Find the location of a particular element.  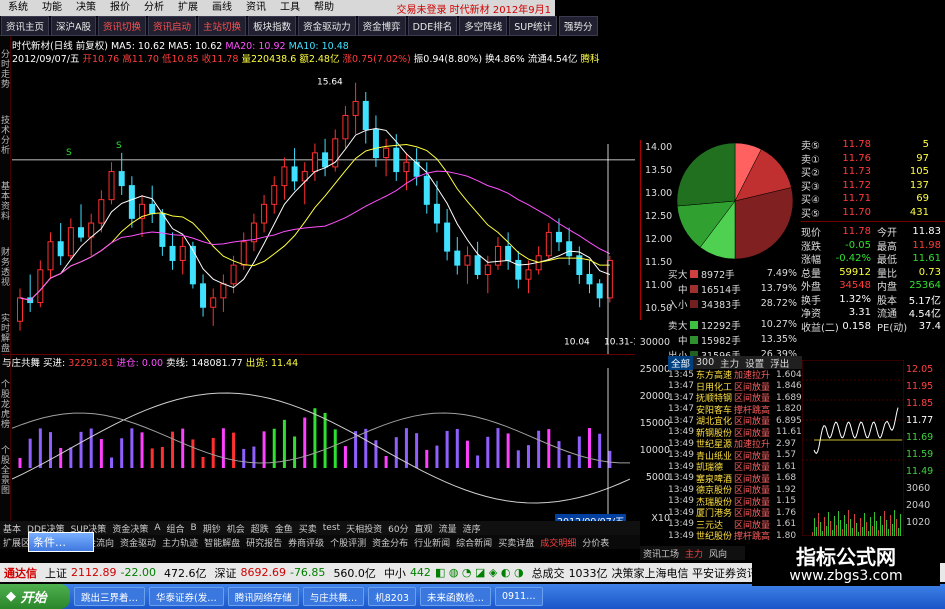

left-nav-item-6: 个股全景图 is located at coordinates (5, 471).